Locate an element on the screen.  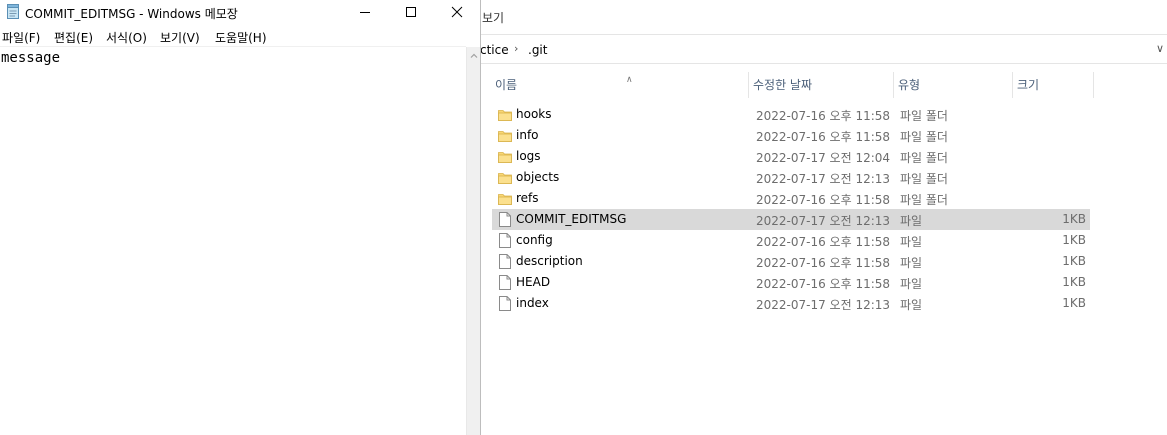
file-name: info is located at coordinates (527, 135).